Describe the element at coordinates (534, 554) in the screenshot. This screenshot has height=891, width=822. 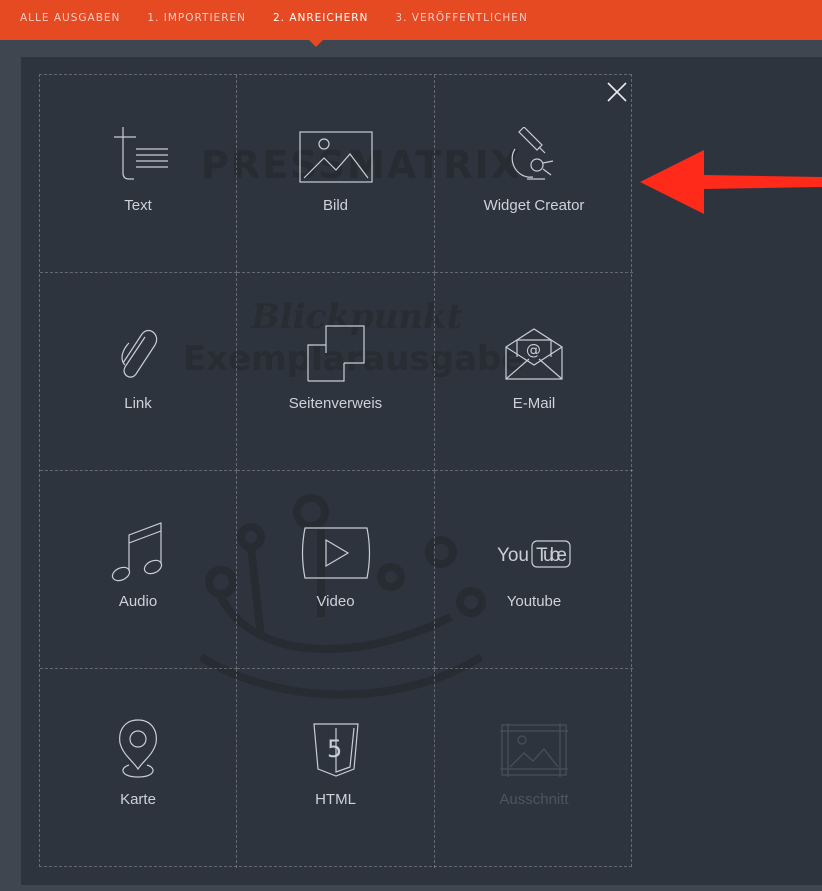
I see `youtube-icon: You Tube` at that location.